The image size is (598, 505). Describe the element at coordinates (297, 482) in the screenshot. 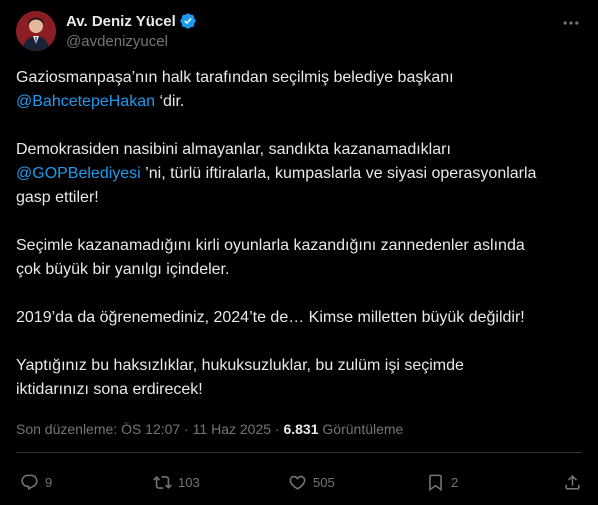

I see `heart-icon` at that location.